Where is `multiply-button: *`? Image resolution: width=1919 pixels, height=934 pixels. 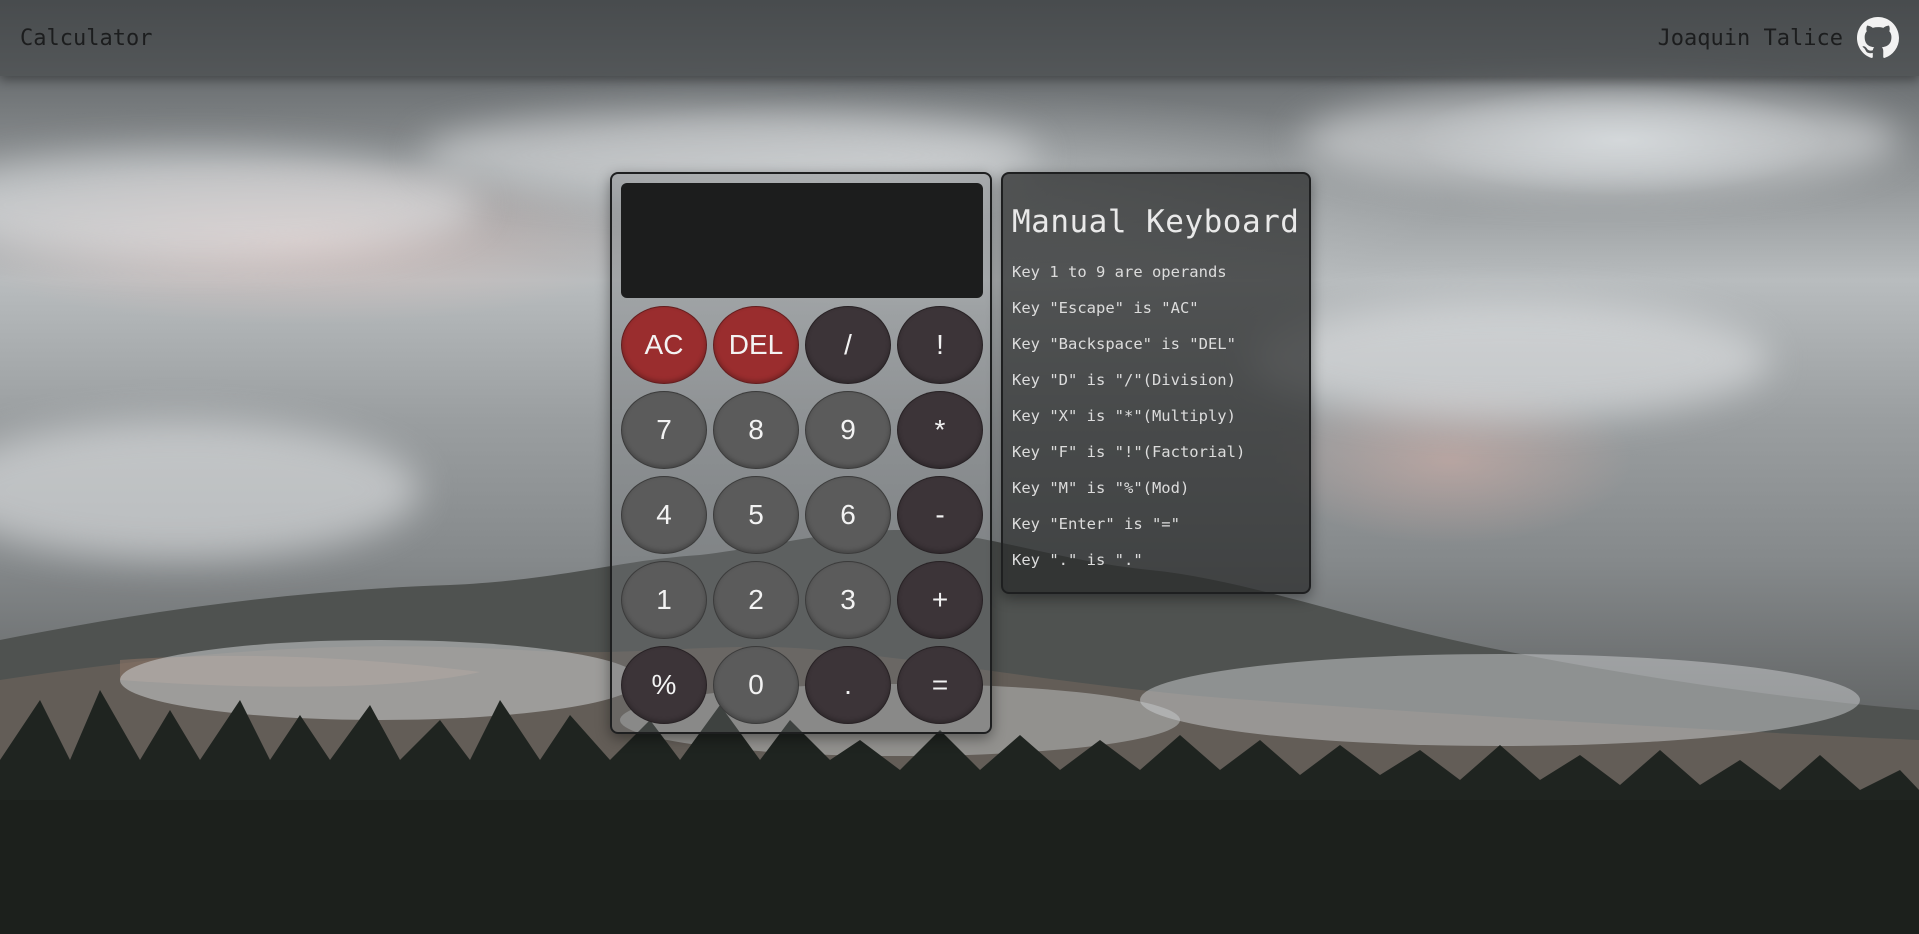
multiply-button: * is located at coordinates (940, 430).